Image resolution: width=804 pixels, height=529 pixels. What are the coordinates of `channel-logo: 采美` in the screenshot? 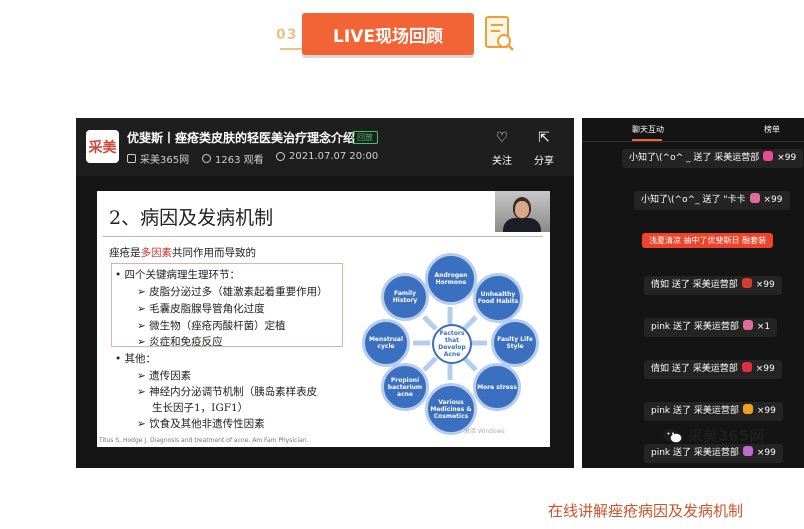 It's located at (102, 146).